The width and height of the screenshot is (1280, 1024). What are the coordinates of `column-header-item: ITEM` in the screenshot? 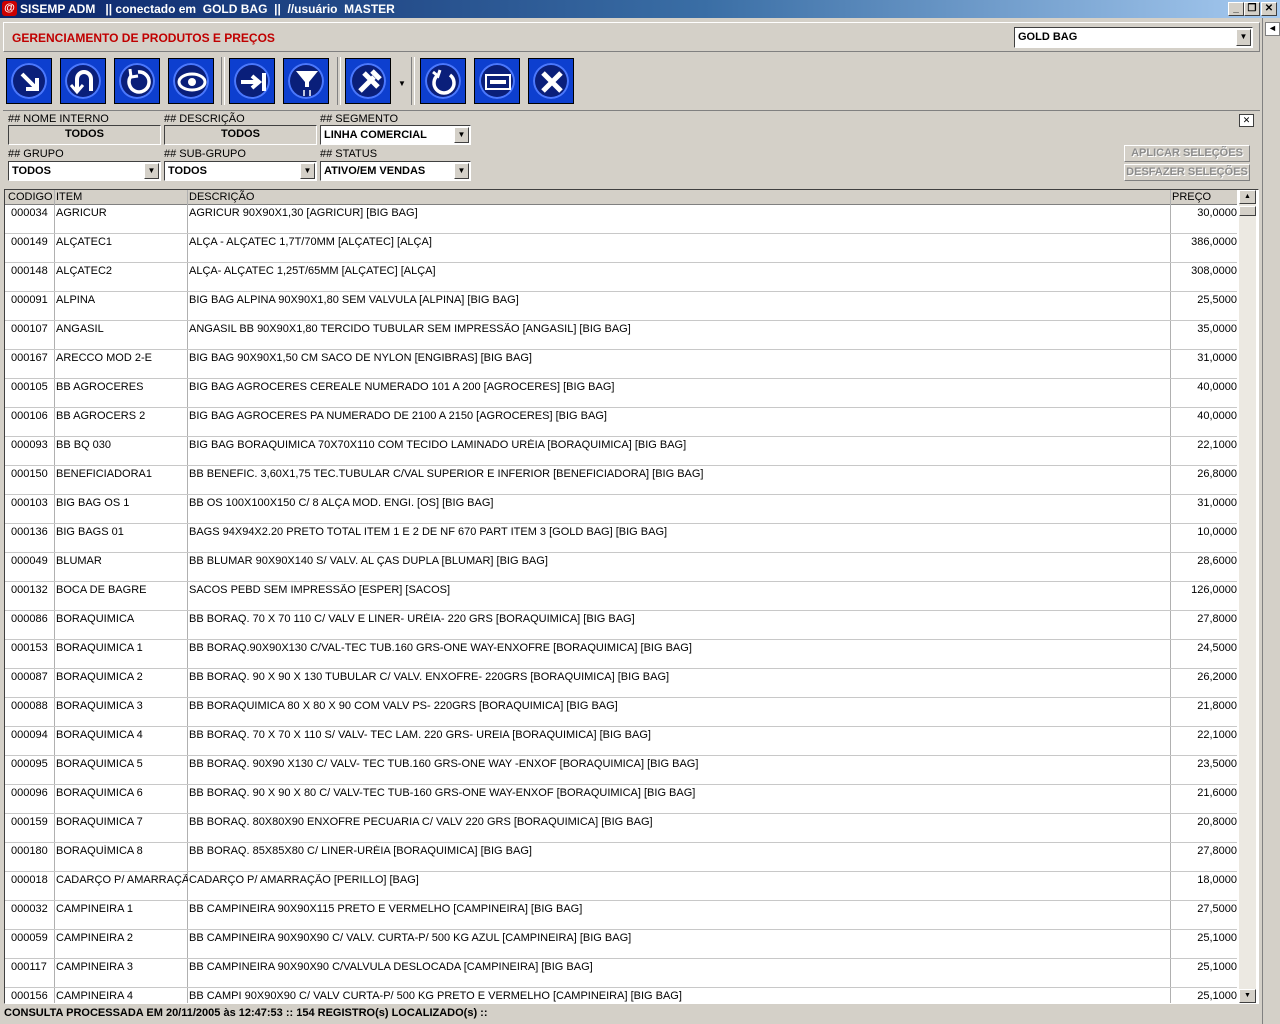 It's located at (69, 197).